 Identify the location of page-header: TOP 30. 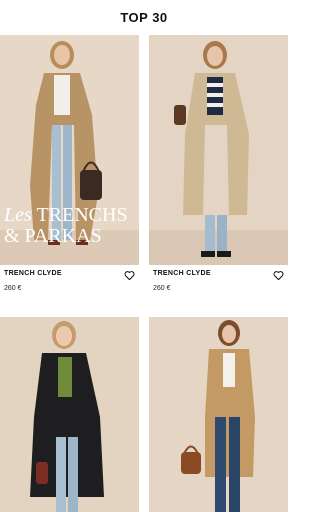
(144, 17).